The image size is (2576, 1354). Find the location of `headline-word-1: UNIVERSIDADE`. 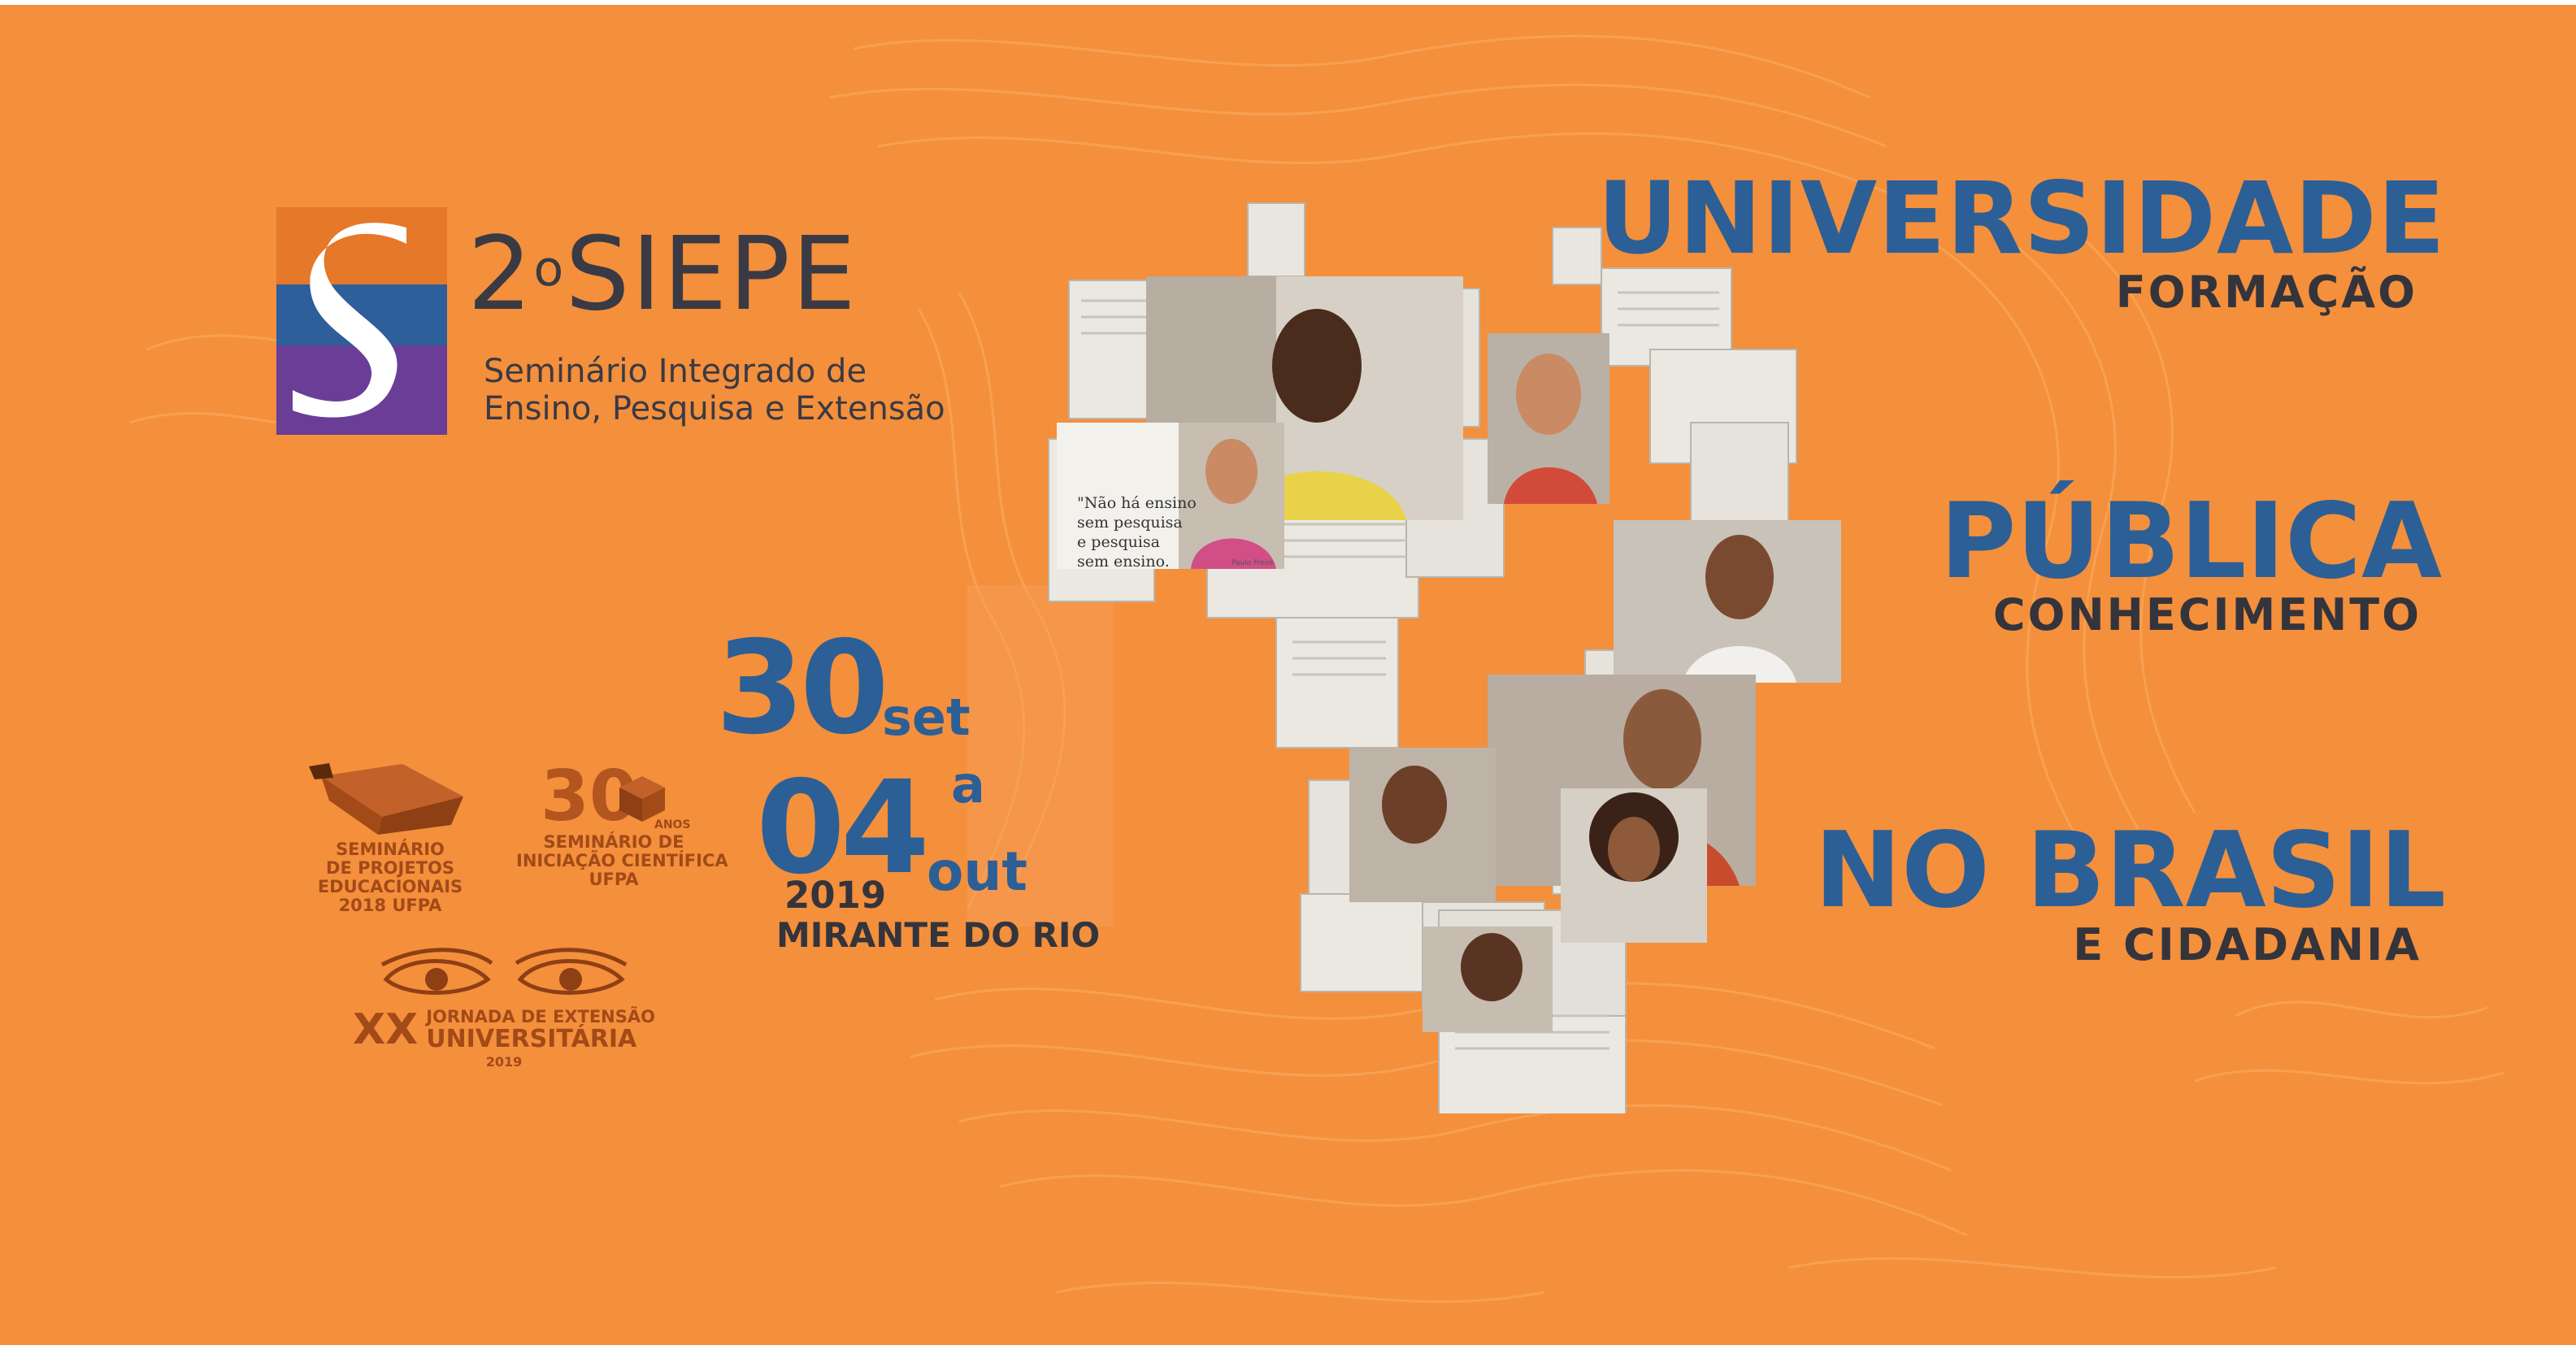

headline-word-1: UNIVERSIDADE is located at coordinates (2021, 218).